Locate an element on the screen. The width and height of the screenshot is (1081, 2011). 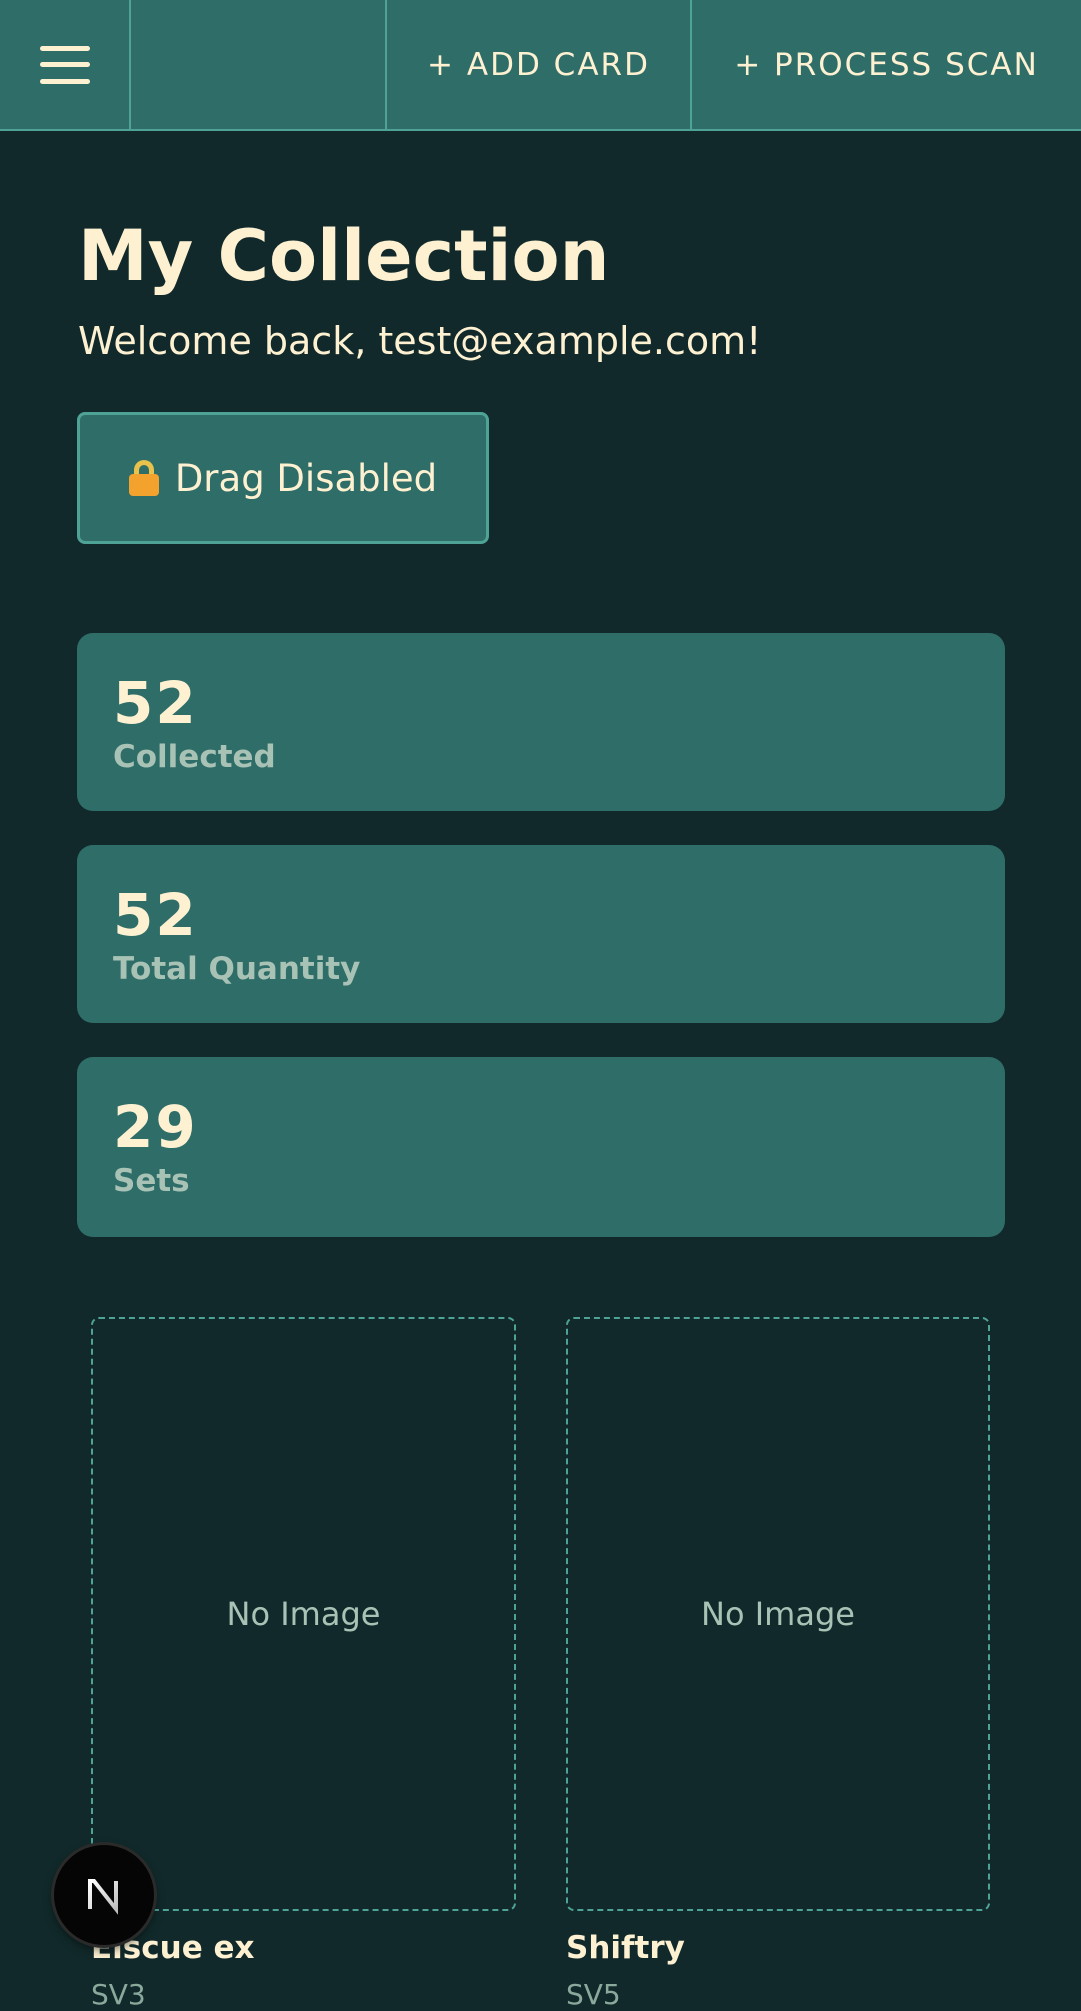
card-set-code: SV5 is located at coordinates (593, 1994).